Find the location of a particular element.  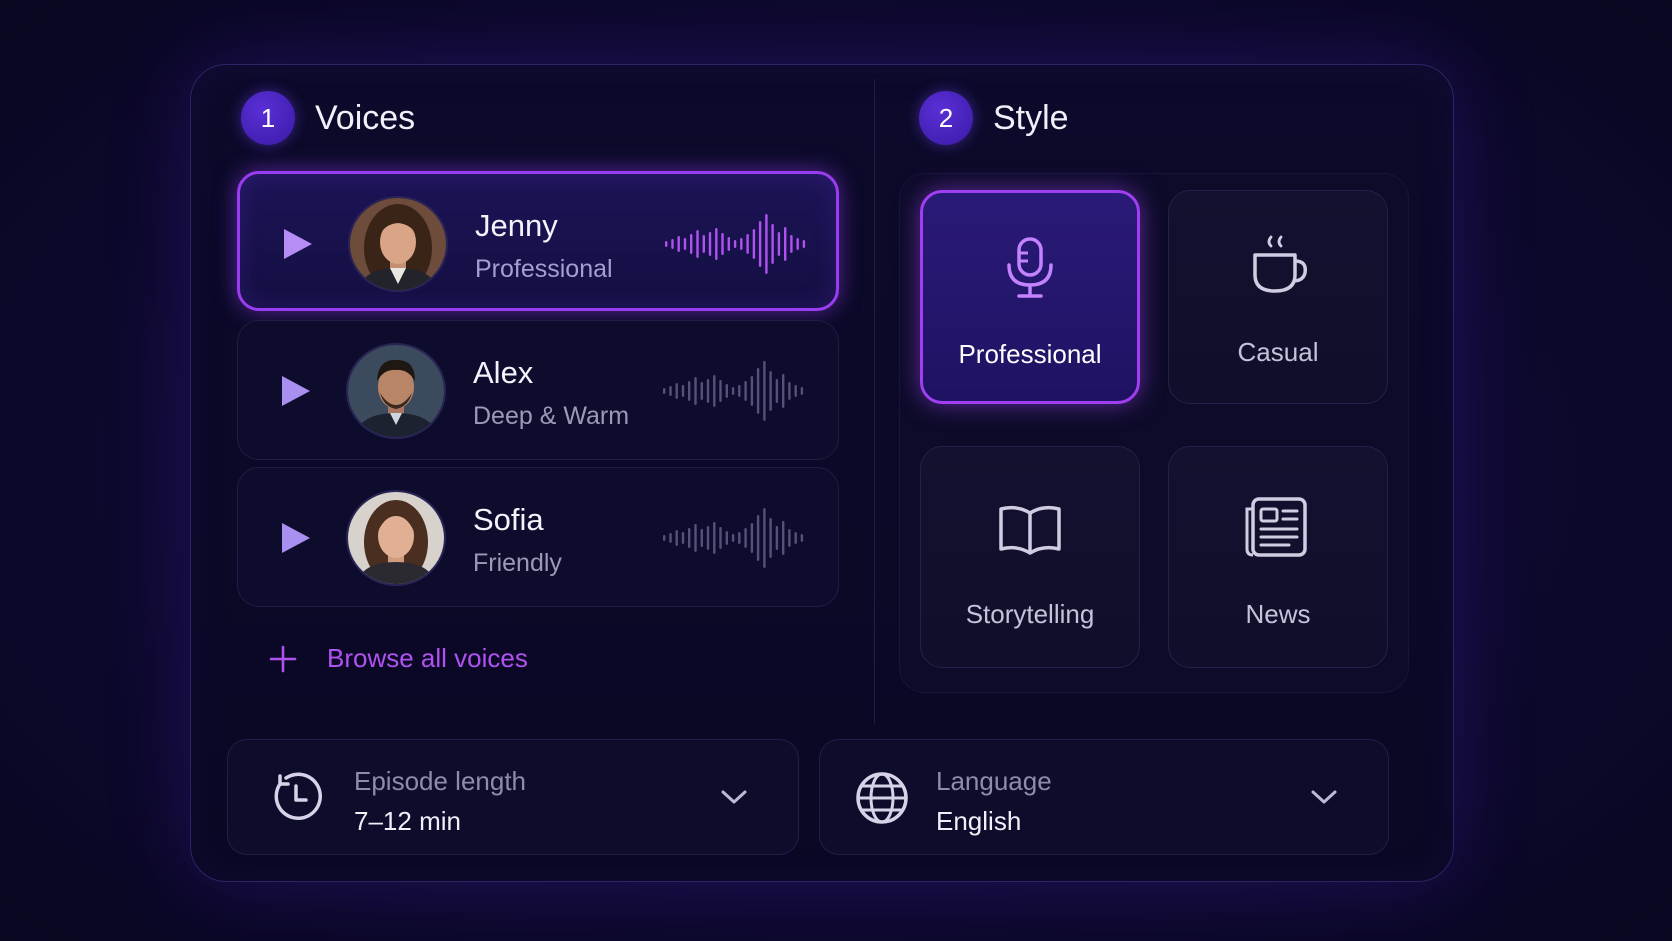

browse-all-voices-link: Browse all voices is located at coordinates (398, 658).